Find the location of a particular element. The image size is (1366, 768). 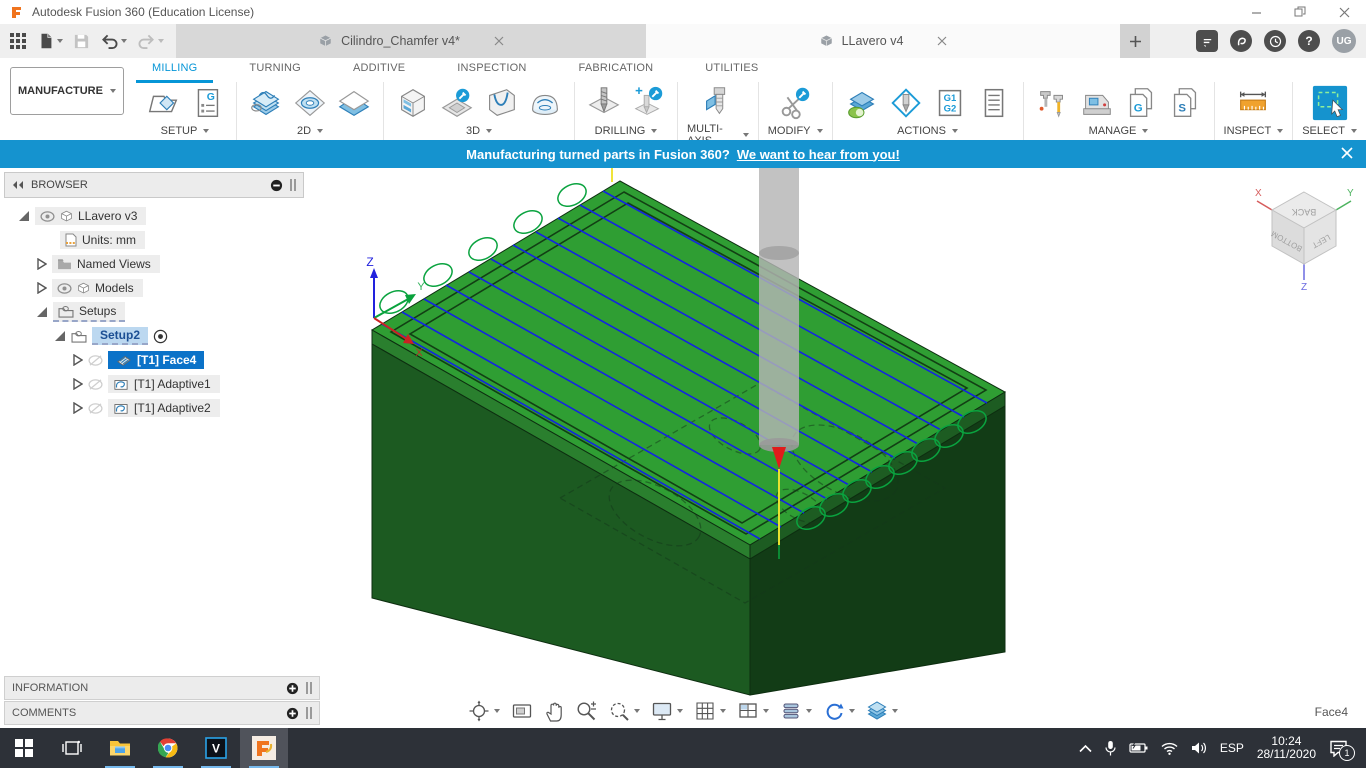

group-manage-label: MANAGE is located at coordinates (1119, 131).